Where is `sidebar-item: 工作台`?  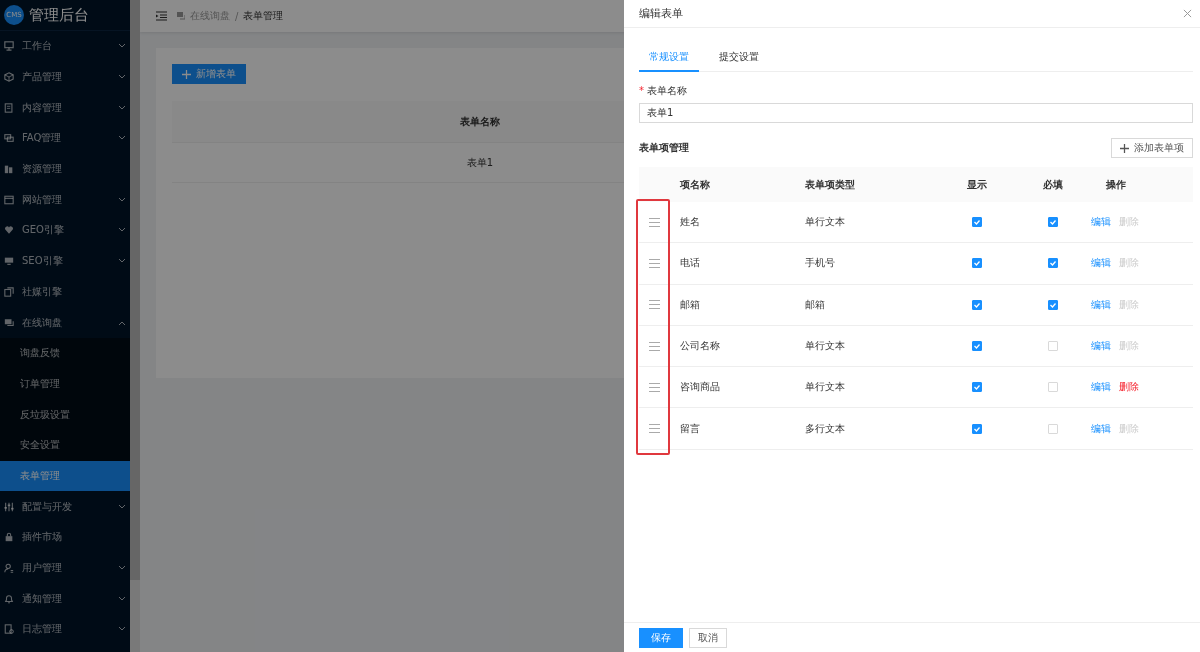
sidebar-item: 工作台 is located at coordinates (65, 46).